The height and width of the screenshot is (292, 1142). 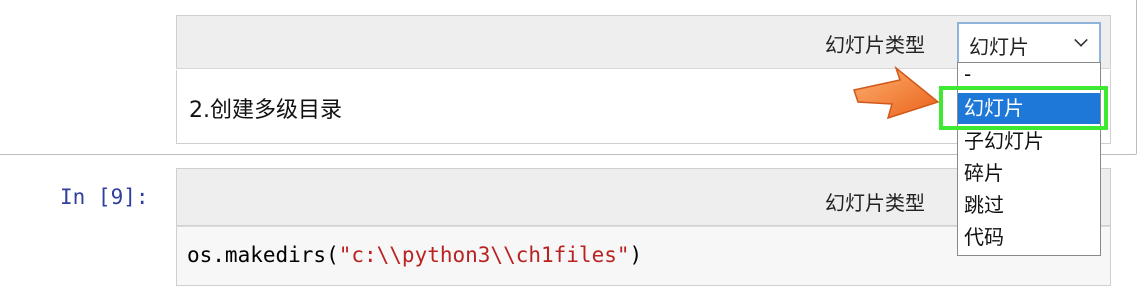 What do you see at coordinates (875, 203) in the screenshot?
I see `slide-type-label-2: 幻灯片类型` at bounding box center [875, 203].